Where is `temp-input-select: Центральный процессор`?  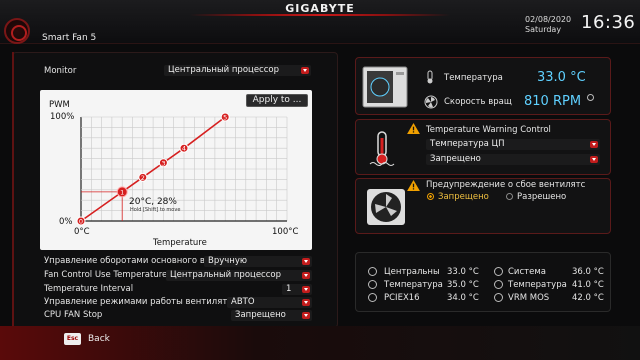 temp-input-select: Центральный процессор is located at coordinates (239, 275).